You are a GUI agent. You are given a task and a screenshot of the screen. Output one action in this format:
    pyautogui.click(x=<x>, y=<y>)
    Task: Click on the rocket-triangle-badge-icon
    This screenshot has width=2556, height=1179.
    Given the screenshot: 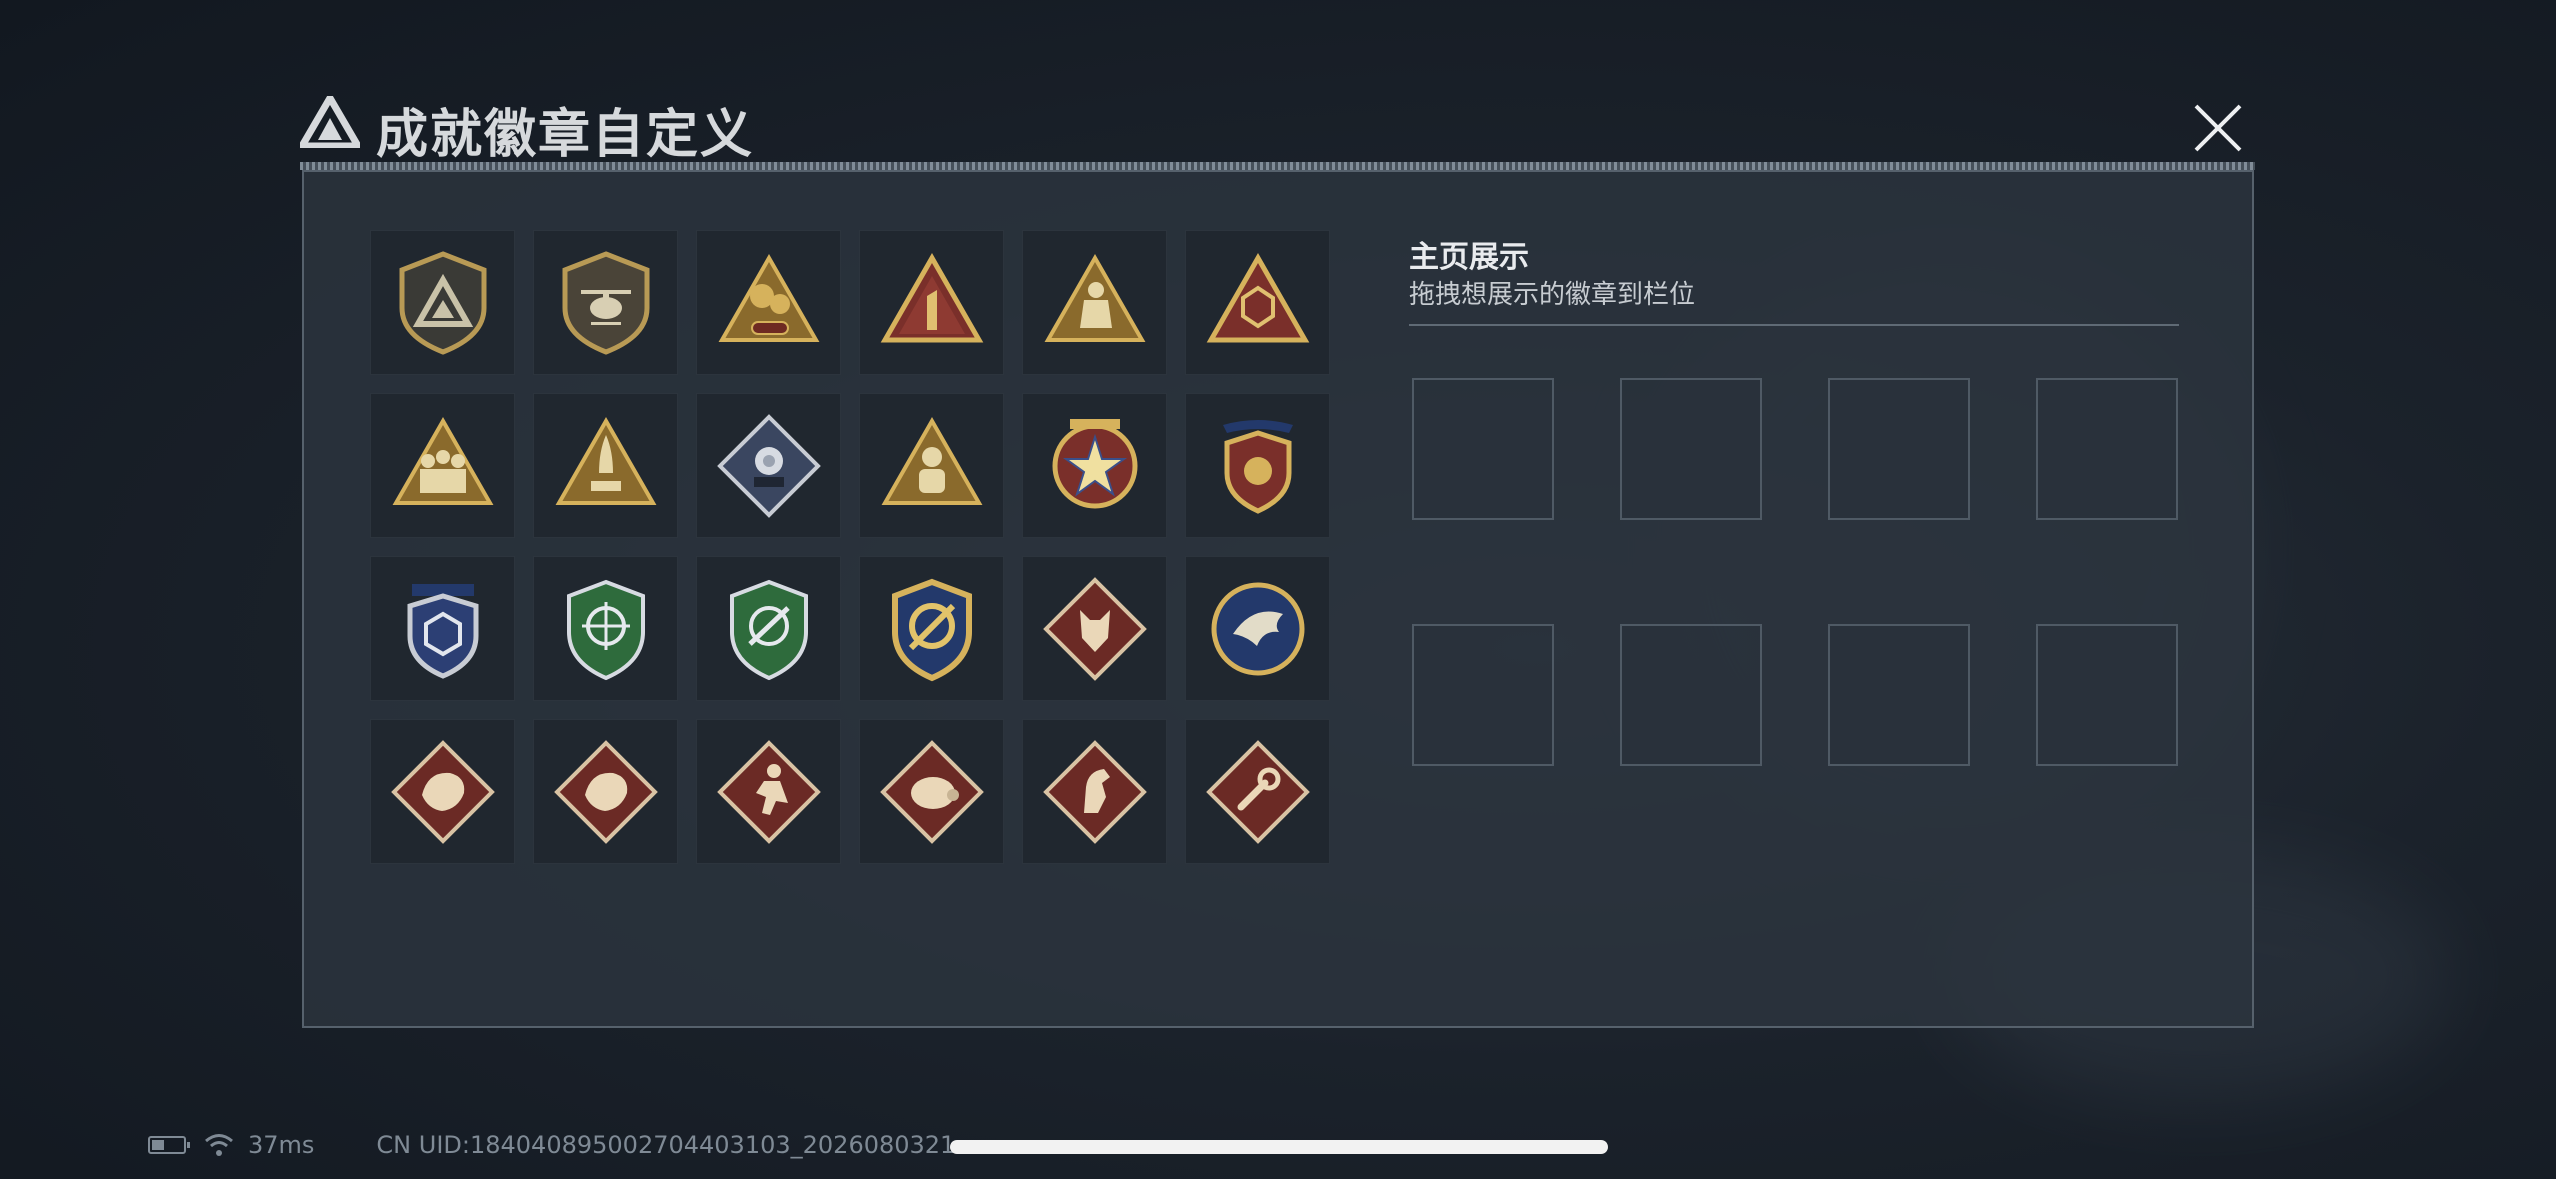 What is the action you would take?
    pyautogui.click(x=605, y=460)
    